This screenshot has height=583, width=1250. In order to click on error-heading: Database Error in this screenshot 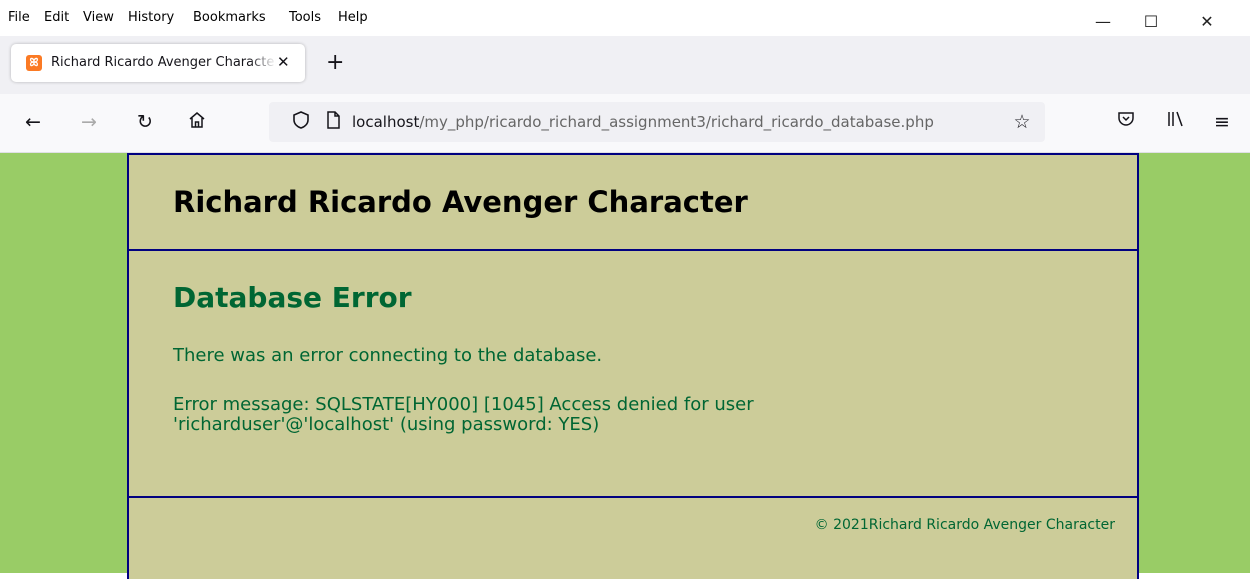, I will do `click(292, 297)`.